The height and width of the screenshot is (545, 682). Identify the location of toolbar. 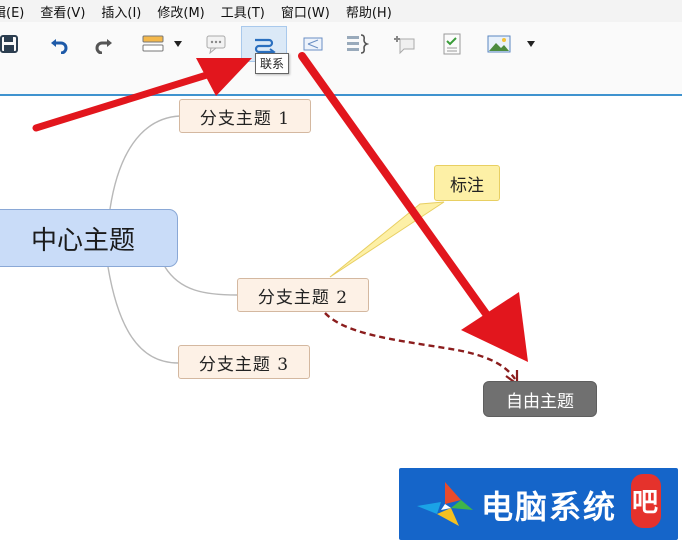
(341, 58).